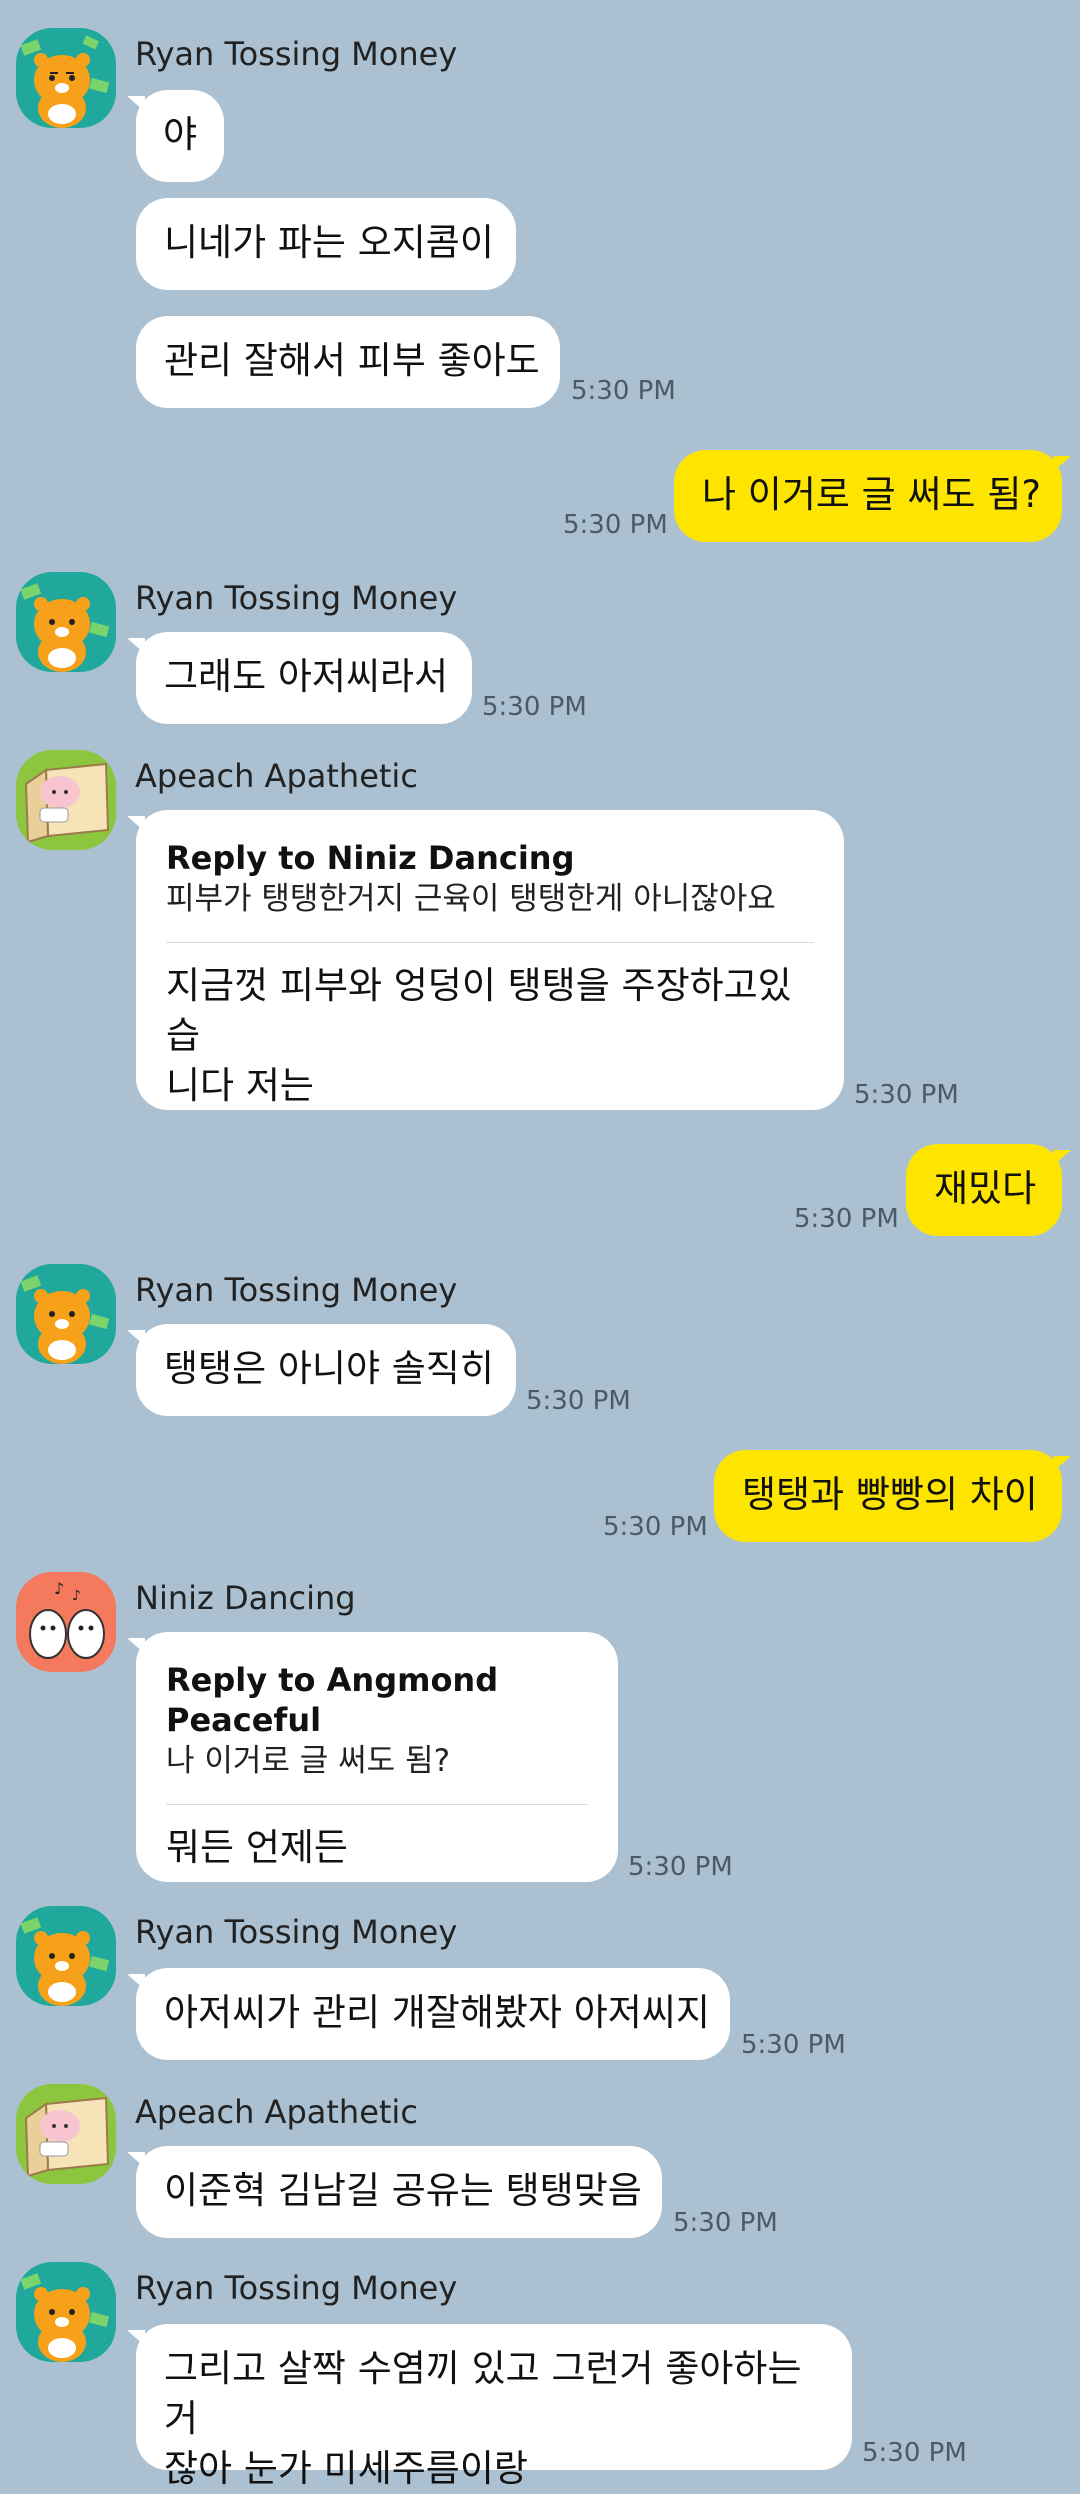 The height and width of the screenshot is (2494, 1080). What do you see at coordinates (348, 362) in the screenshot?
I see `message-bubble: 관리 잘해서 피부 좋아도` at bounding box center [348, 362].